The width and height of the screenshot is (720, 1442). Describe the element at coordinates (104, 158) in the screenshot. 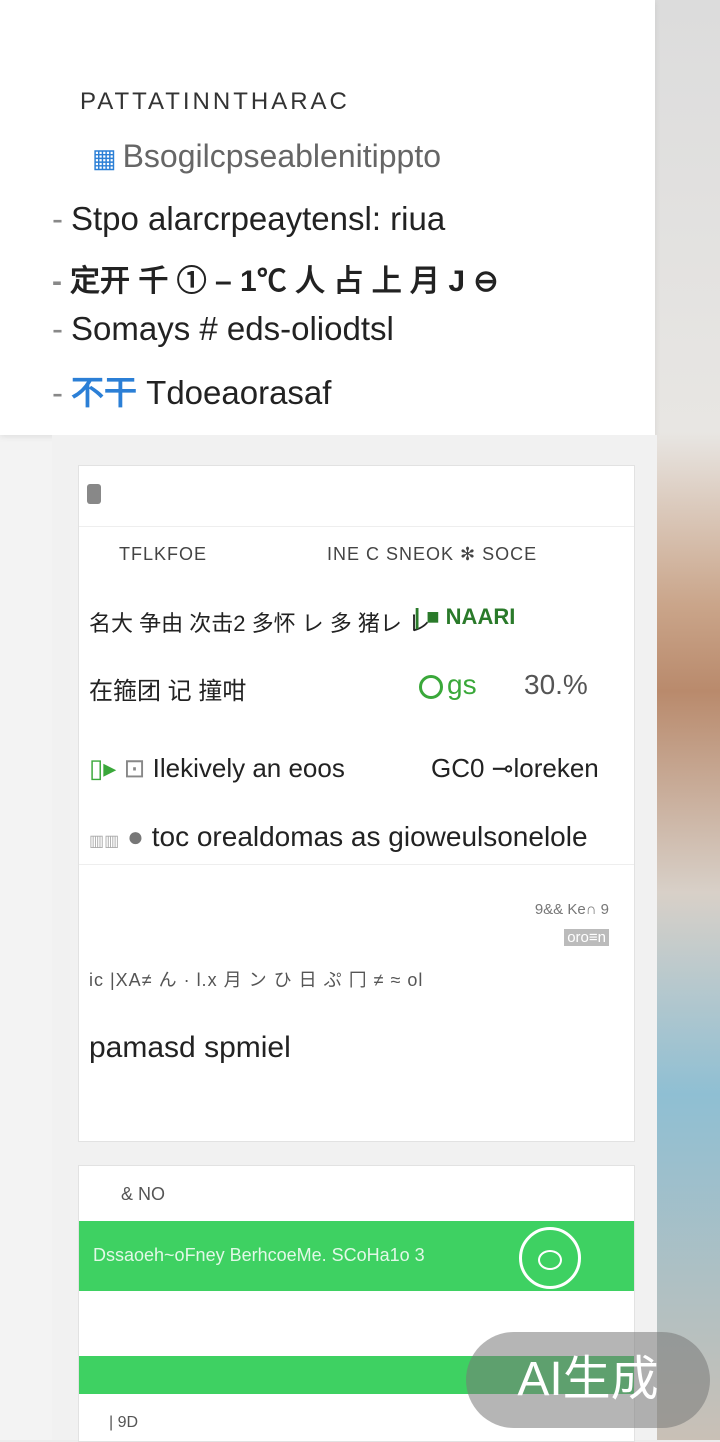

I see `grid-icon: ▦` at that location.